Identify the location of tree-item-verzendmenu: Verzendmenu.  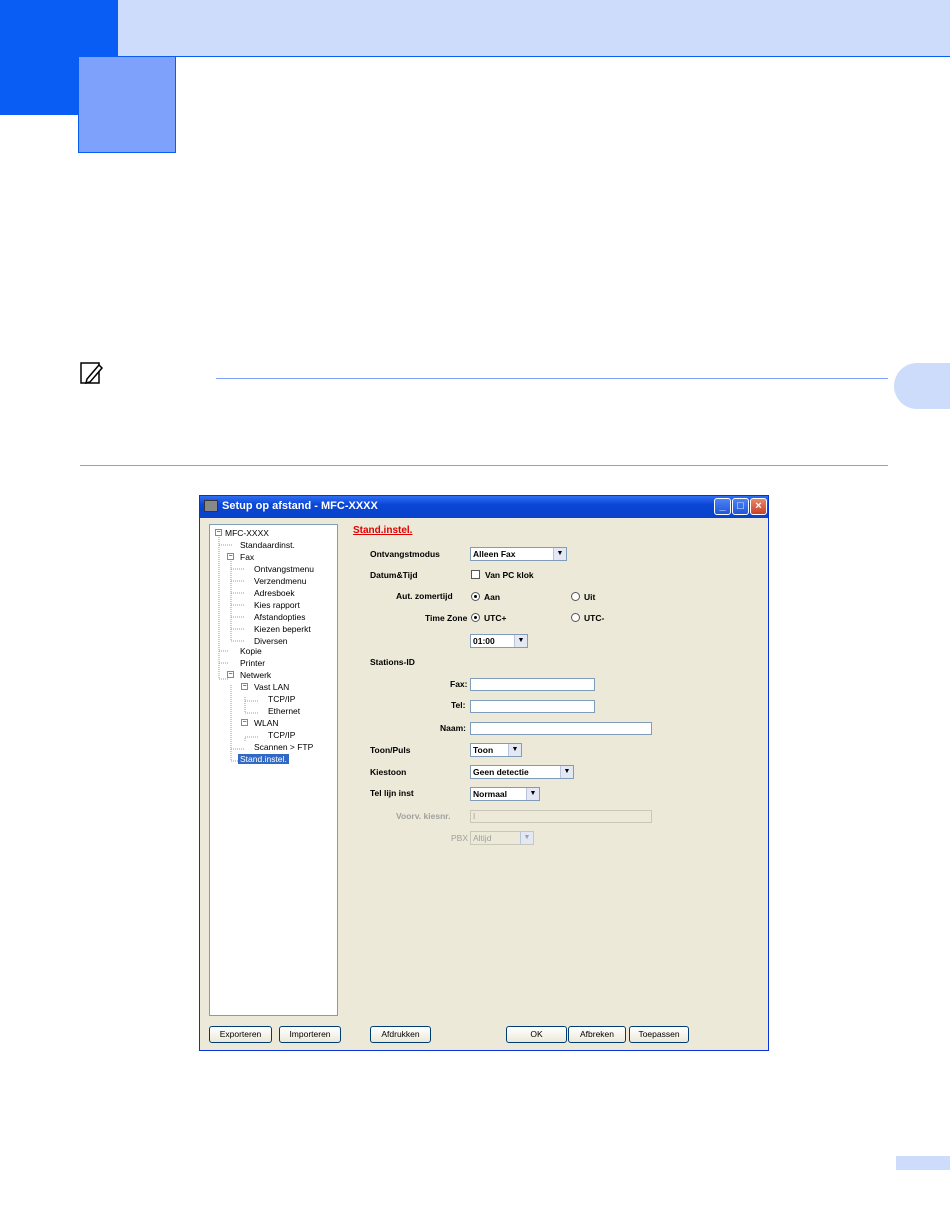
(280, 581).